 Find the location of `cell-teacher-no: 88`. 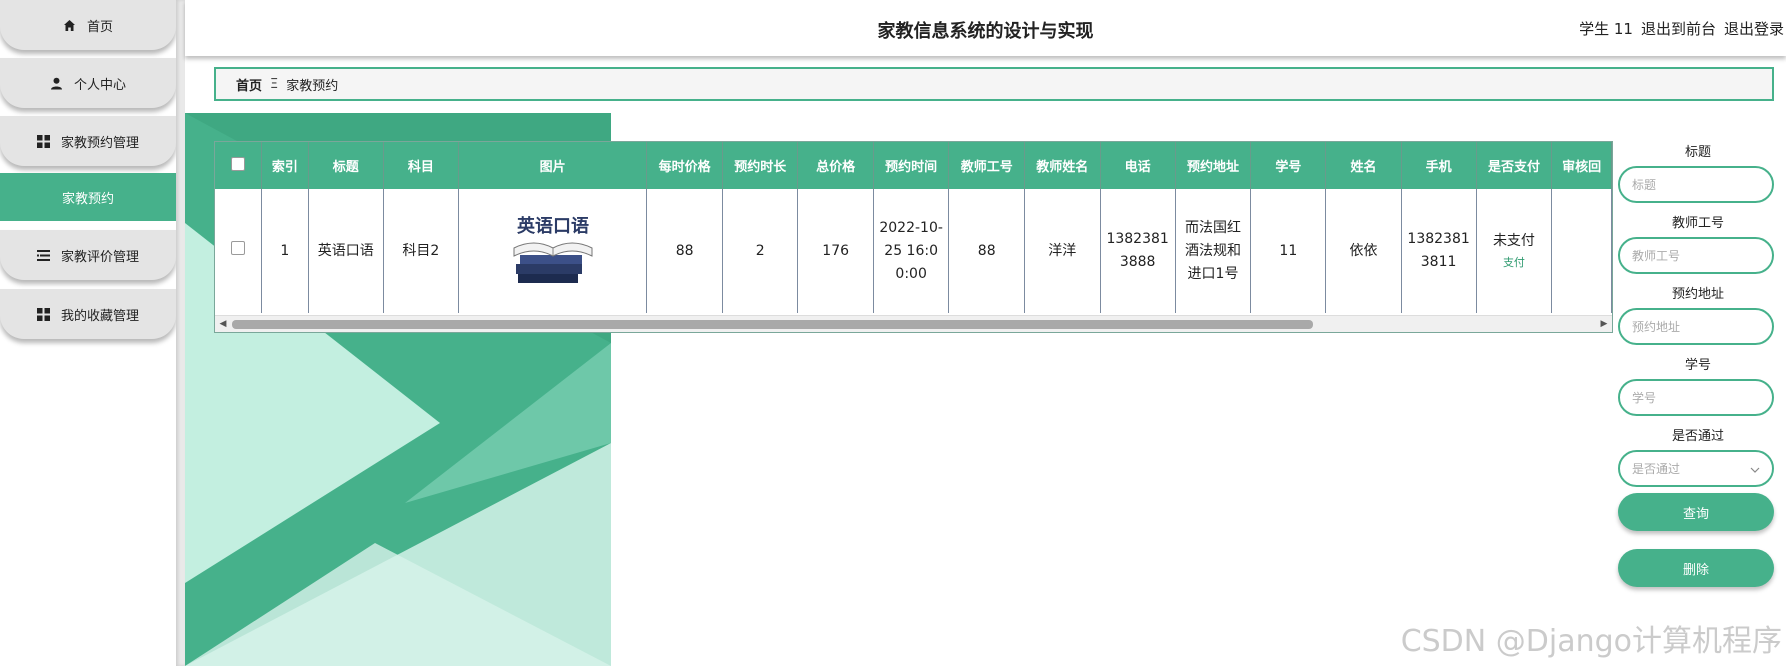

cell-teacher-no: 88 is located at coordinates (986, 251).